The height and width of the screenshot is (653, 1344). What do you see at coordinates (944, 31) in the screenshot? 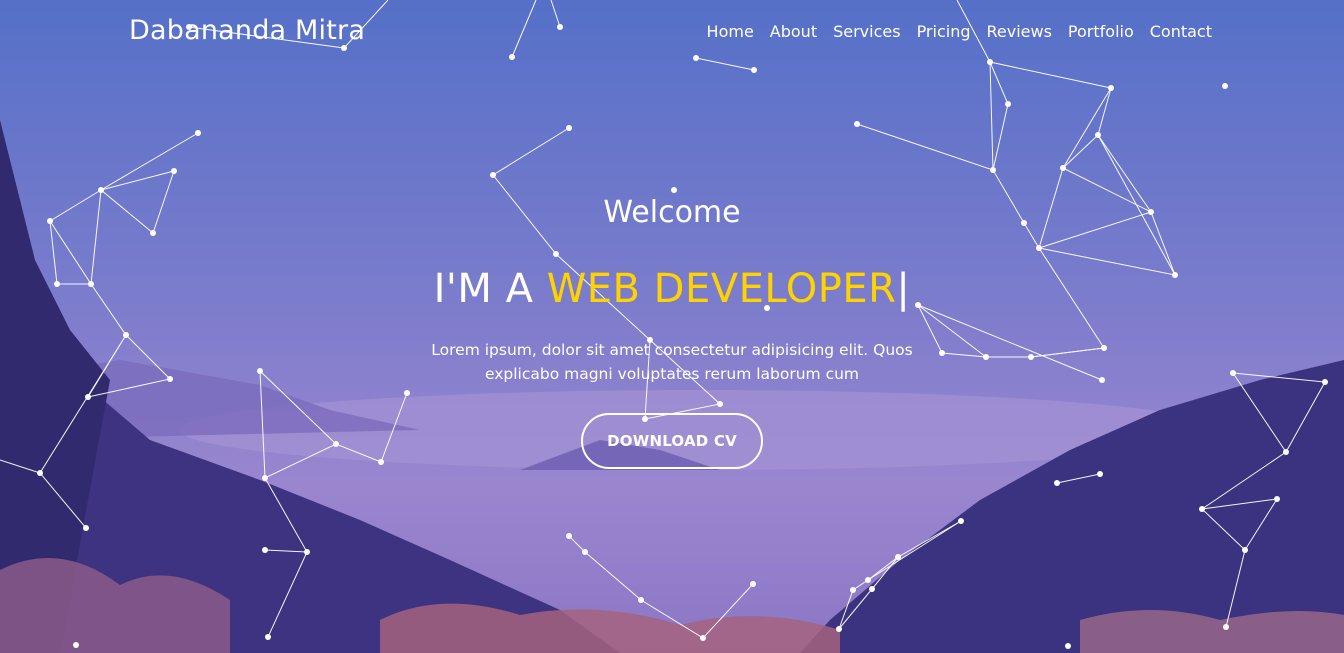
I see `nav-pricing: Pricing` at bounding box center [944, 31].